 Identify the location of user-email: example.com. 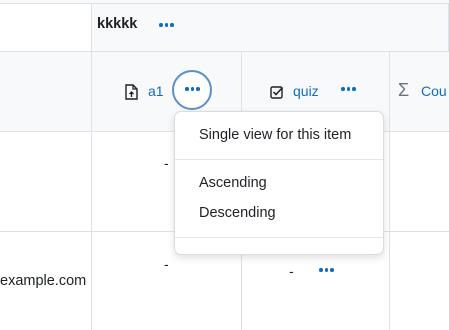
(43, 281).